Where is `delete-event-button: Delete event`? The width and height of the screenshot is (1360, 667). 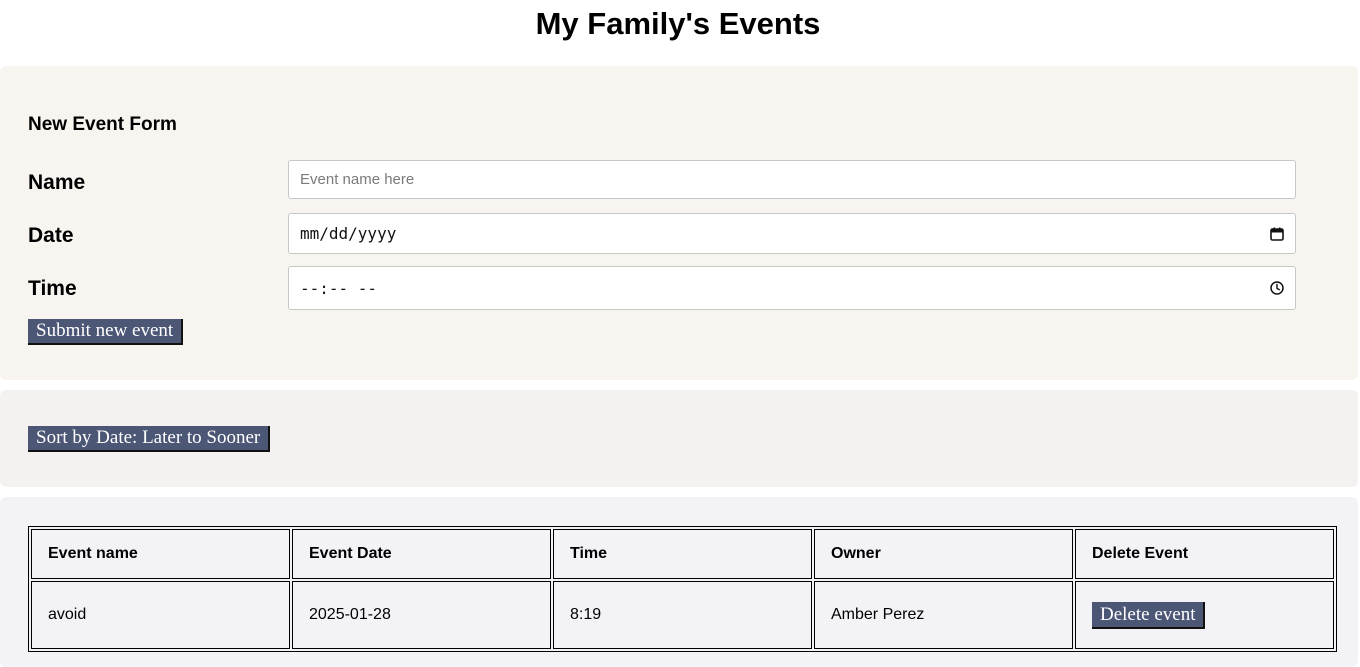 delete-event-button: Delete event is located at coordinates (1149, 615).